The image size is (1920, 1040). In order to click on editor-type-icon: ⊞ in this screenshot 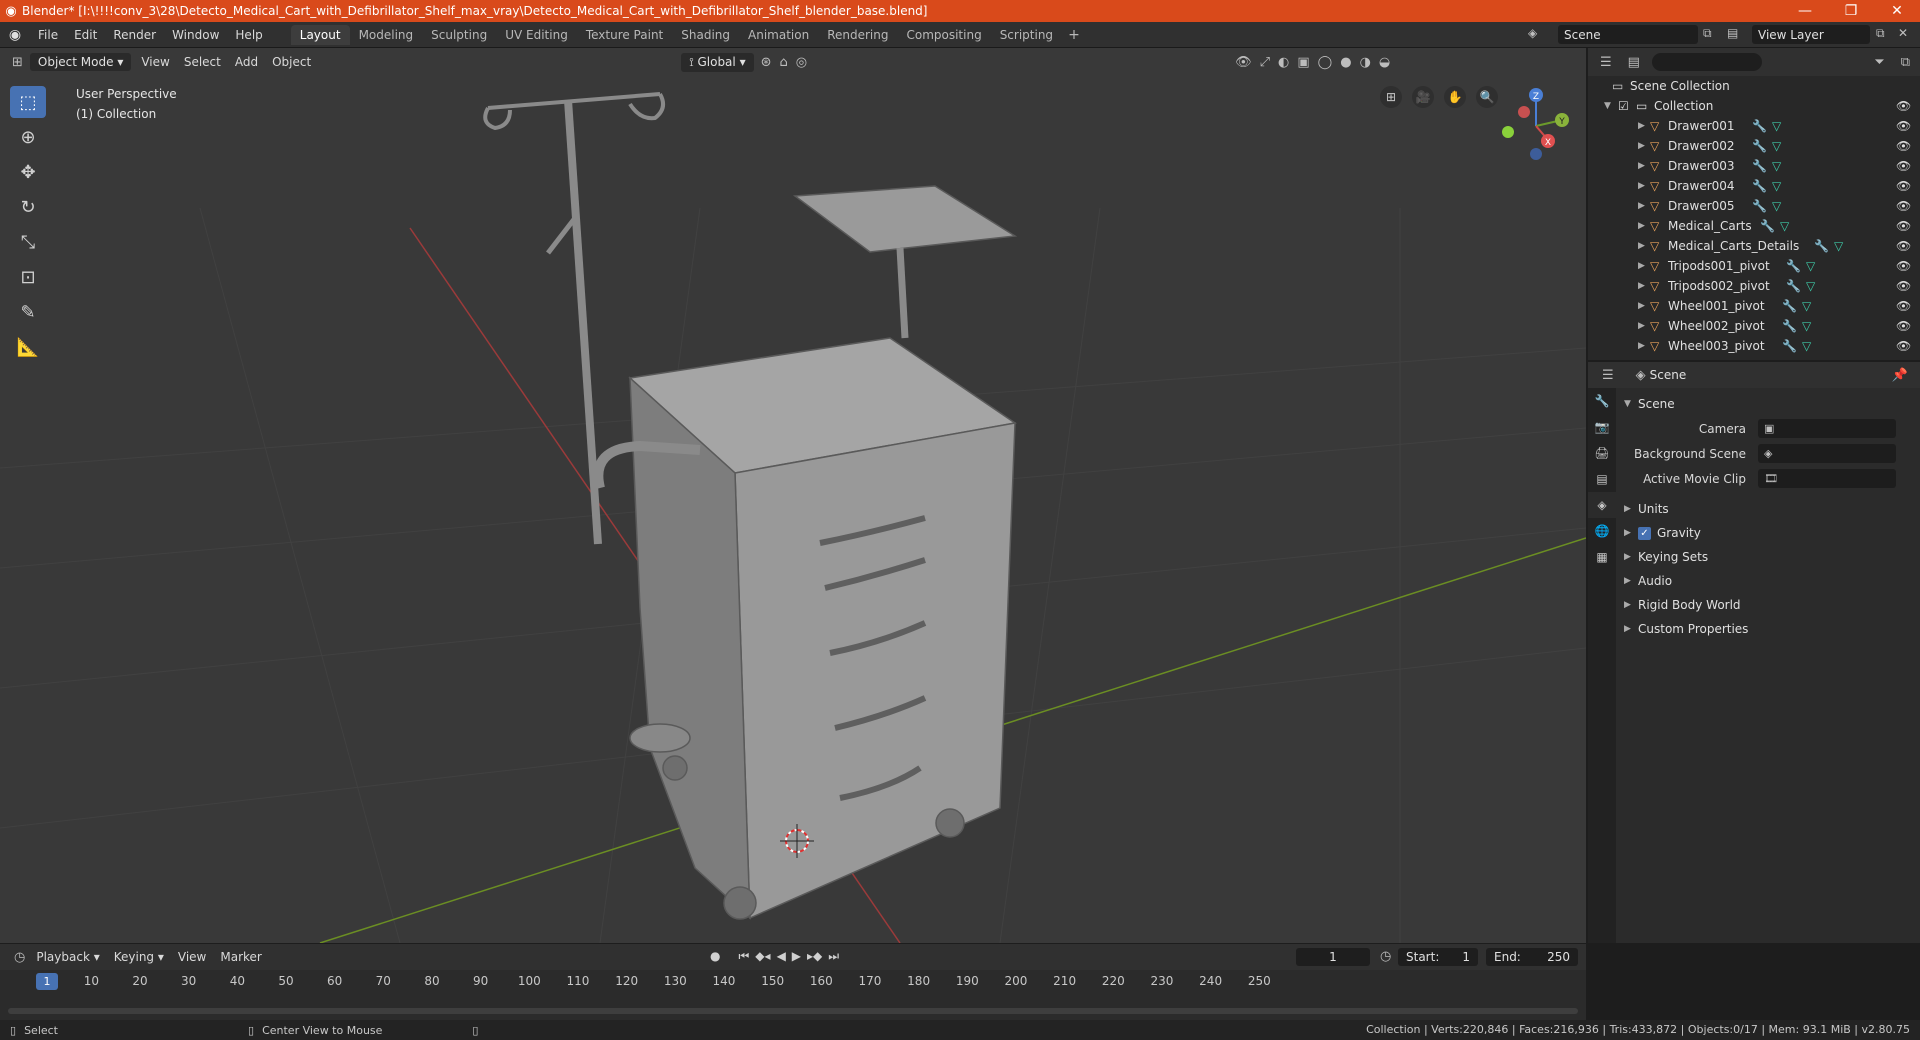, I will do `click(17, 62)`.